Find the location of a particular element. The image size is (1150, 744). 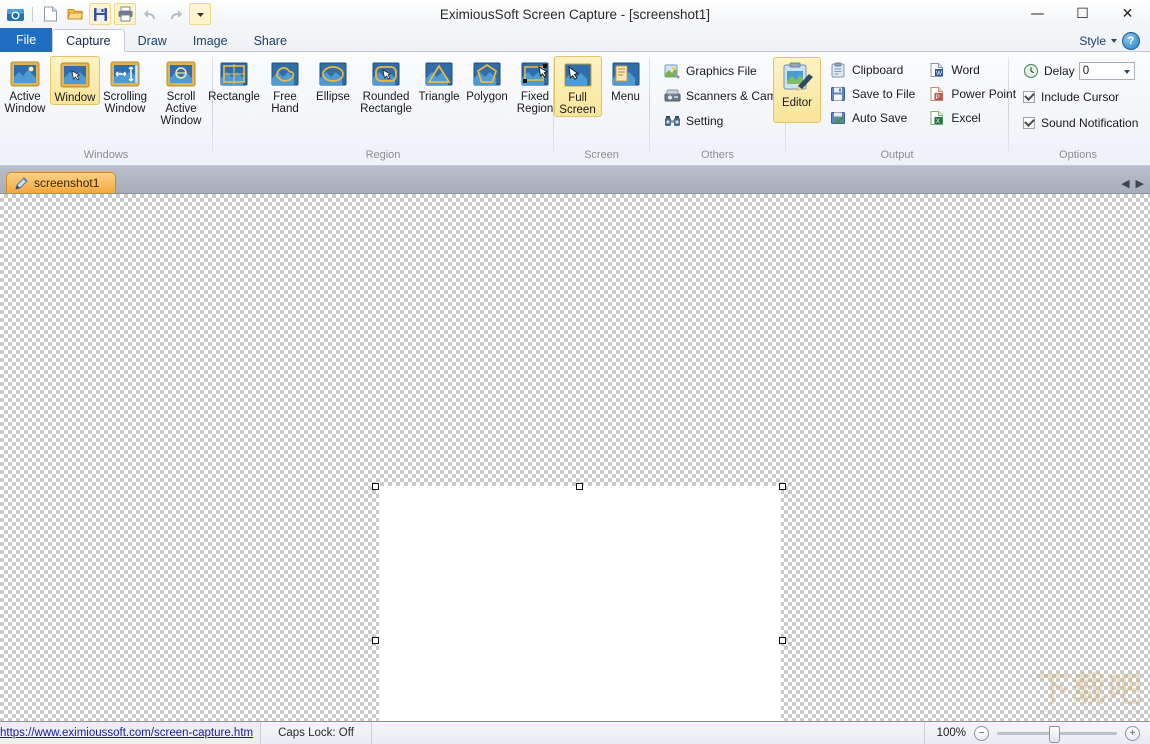

active-window-button: Active Window is located at coordinates (25, 85).